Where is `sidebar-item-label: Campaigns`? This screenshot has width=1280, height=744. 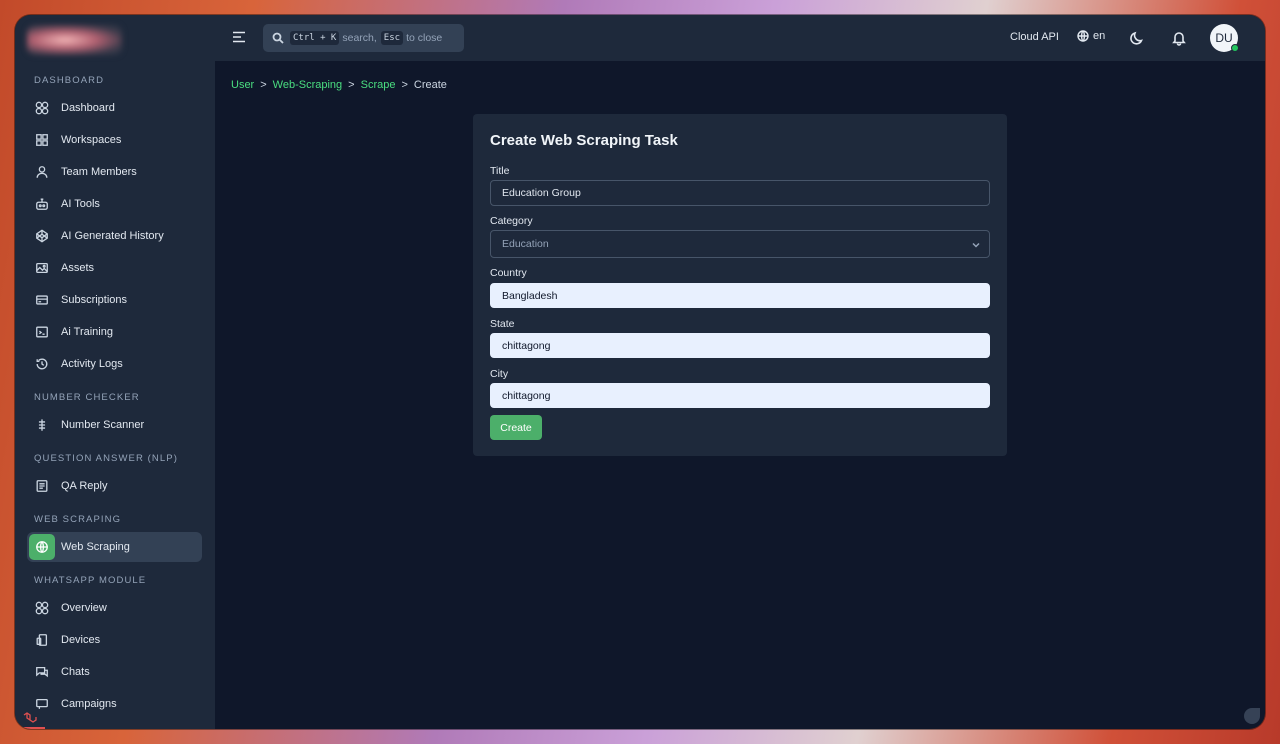
sidebar-item-label: Campaigns is located at coordinates (89, 704).